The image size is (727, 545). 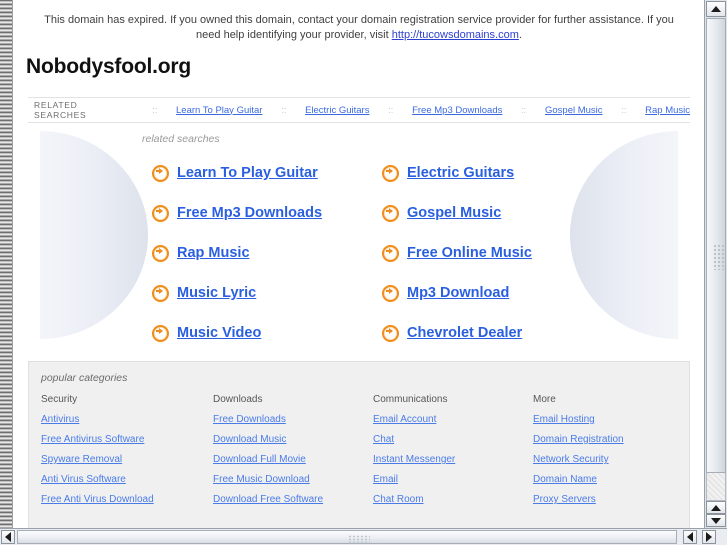 What do you see at coordinates (453, 439) in the screenshot?
I see `category-link-chat: Chat` at bounding box center [453, 439].